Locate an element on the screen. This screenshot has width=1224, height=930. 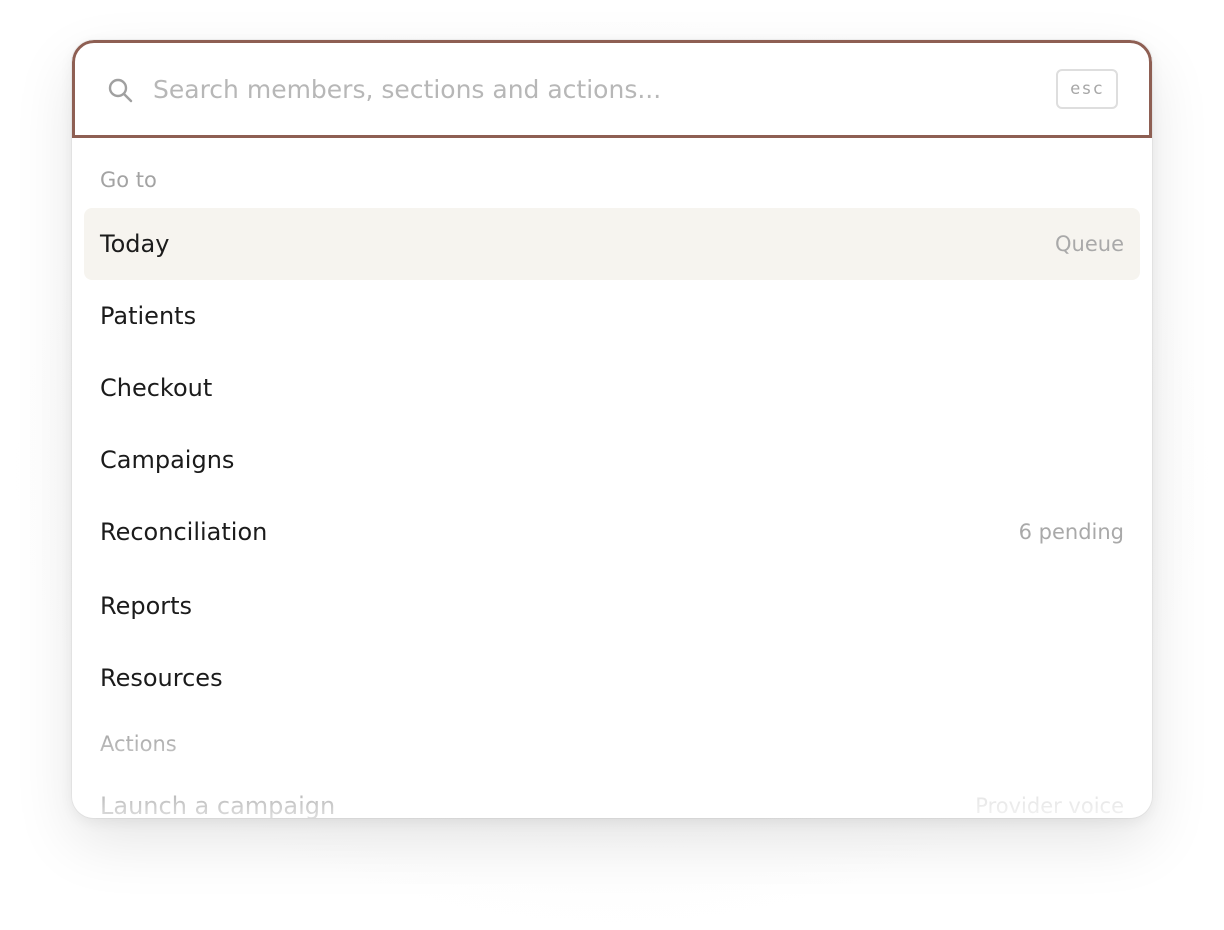
search-input is located at coordinates (593, 89).